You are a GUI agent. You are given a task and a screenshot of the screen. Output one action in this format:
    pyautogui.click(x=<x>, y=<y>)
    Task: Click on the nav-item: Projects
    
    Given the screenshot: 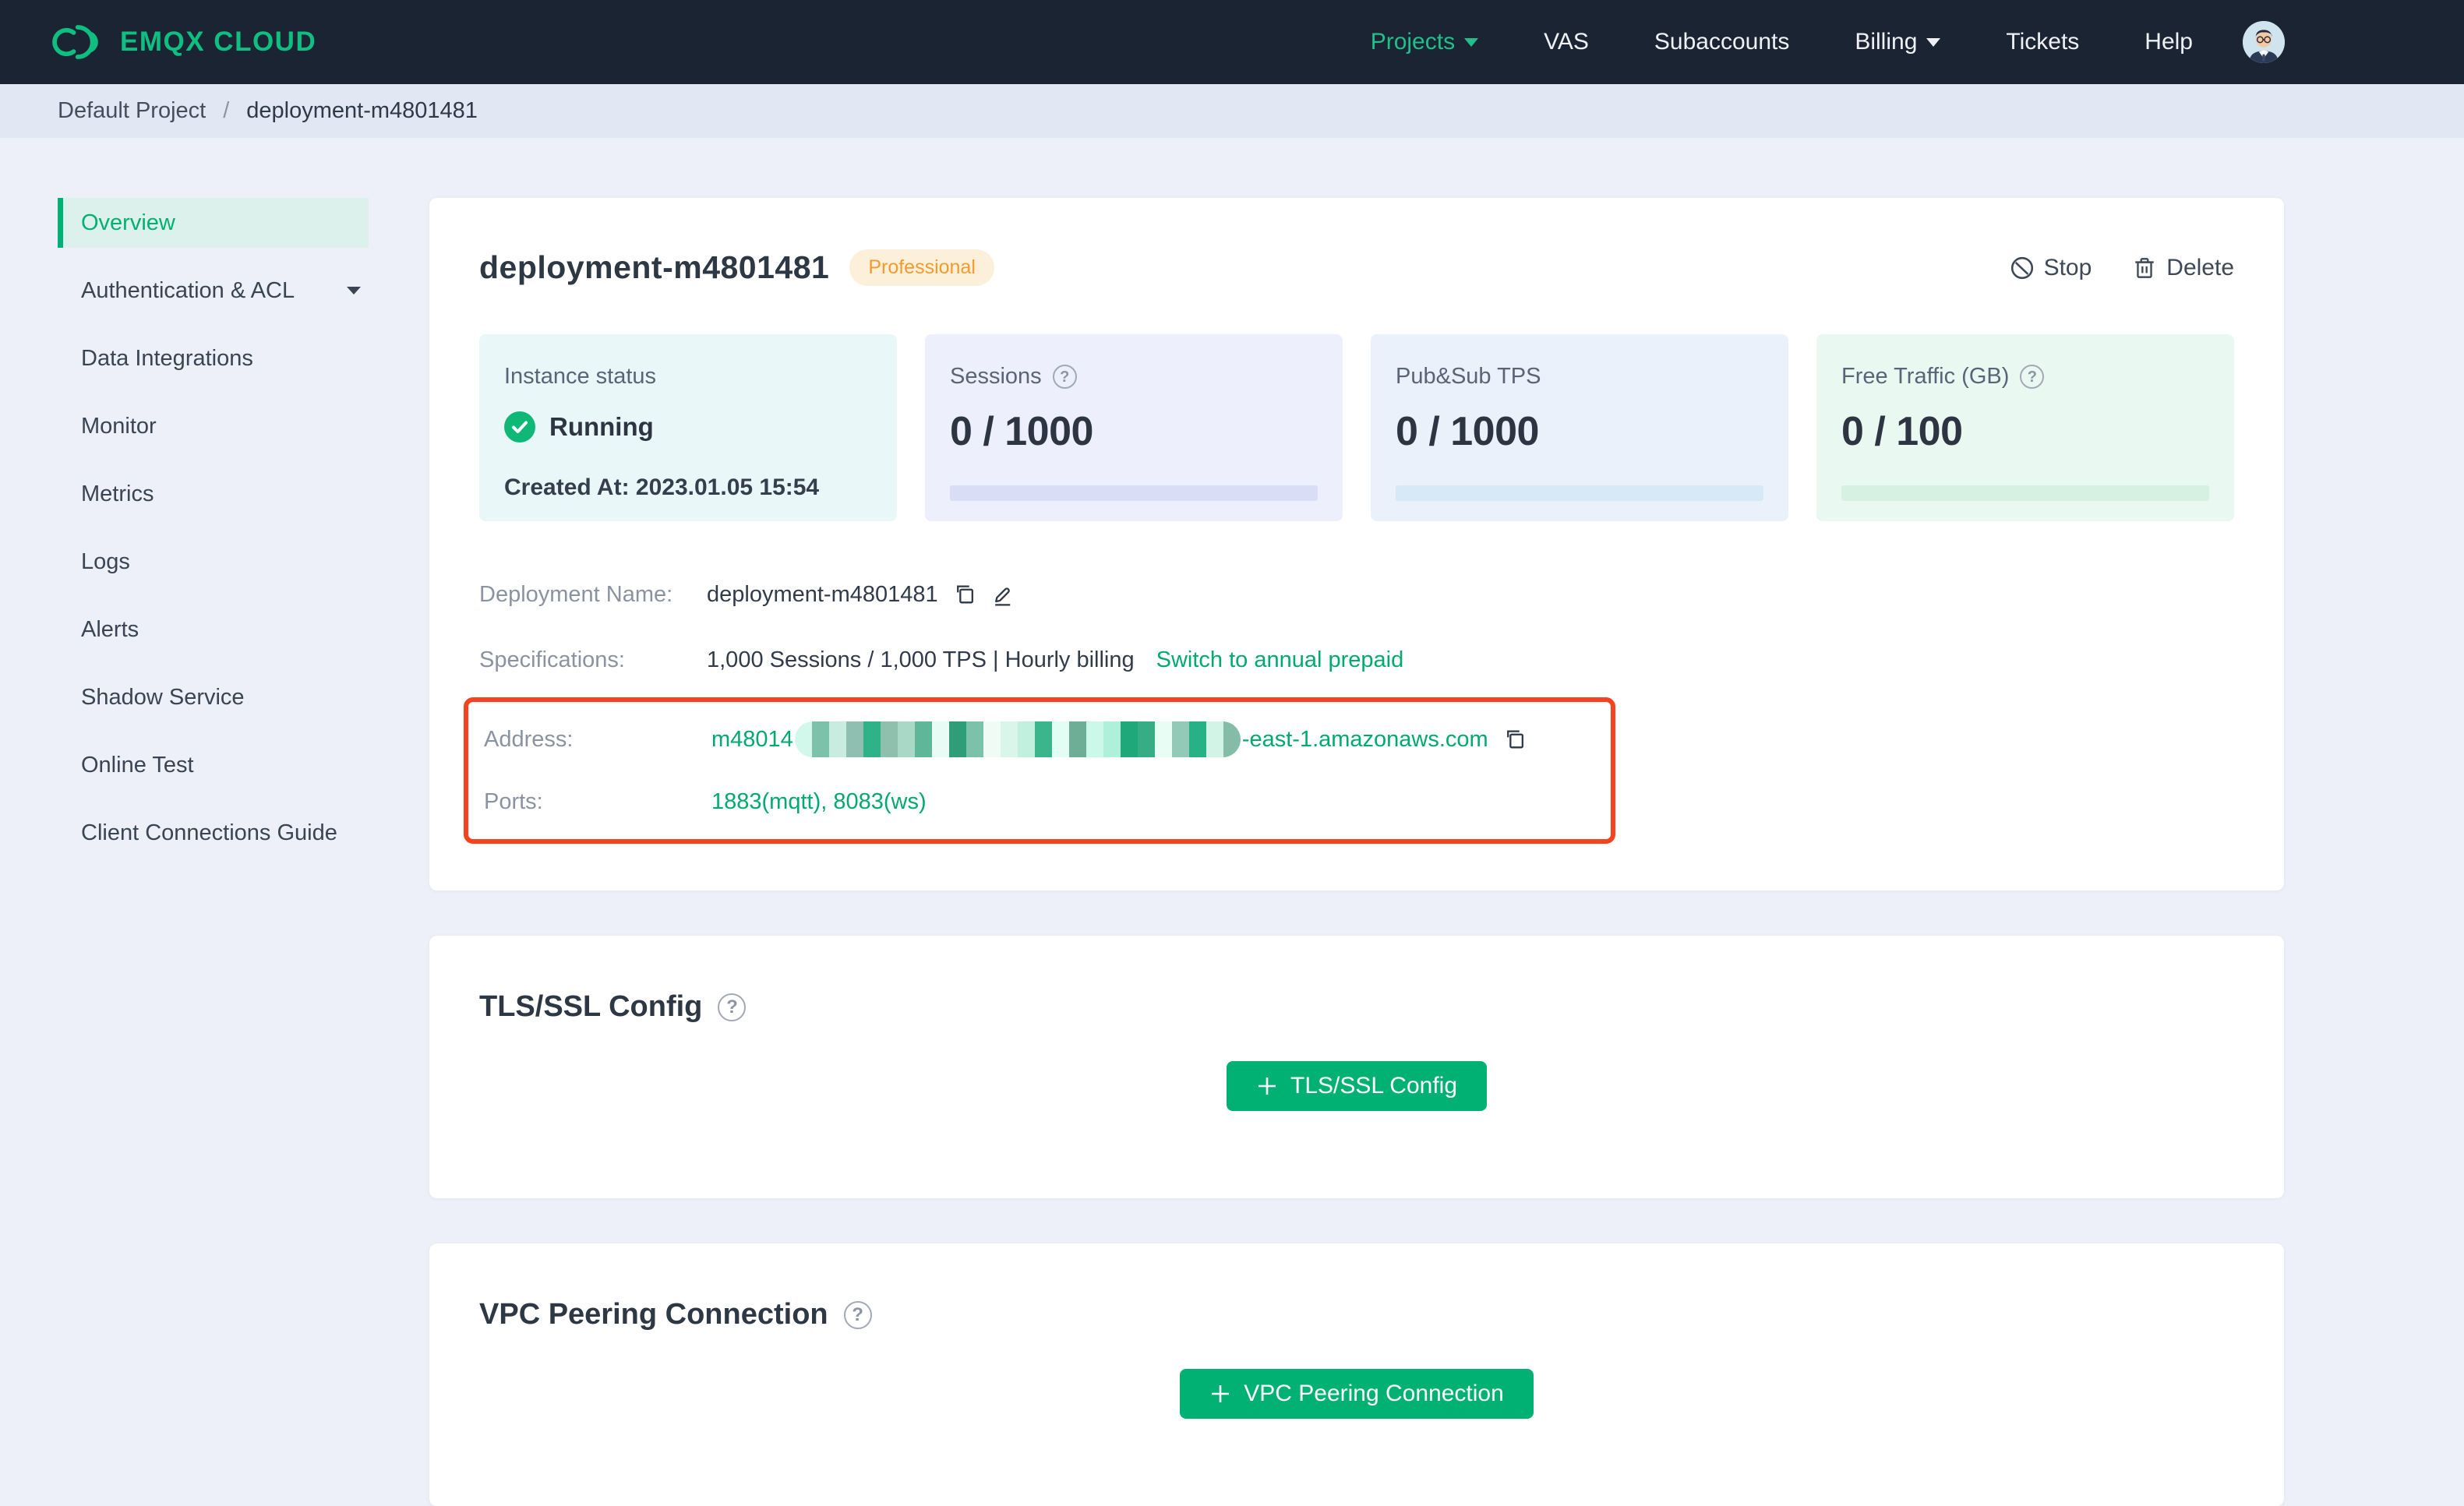 What is the action you would take?
    pyautogui.click(x=1425, y=42)
    